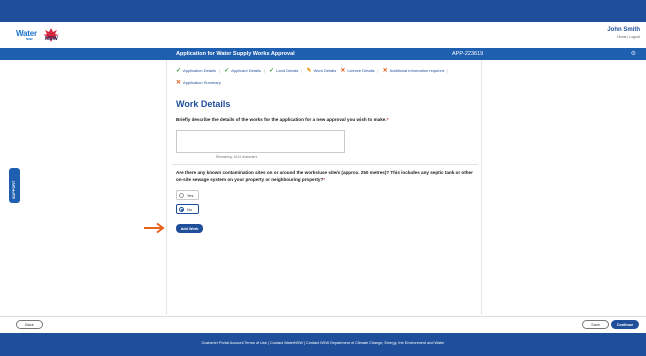  I want to click on step-application-details: ✓ Application Details, so click(196, 71).